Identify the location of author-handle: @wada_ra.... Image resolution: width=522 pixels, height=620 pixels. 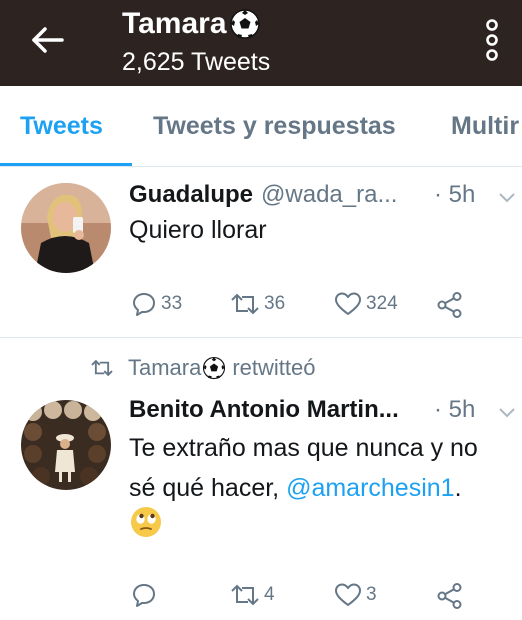
(329, 195).